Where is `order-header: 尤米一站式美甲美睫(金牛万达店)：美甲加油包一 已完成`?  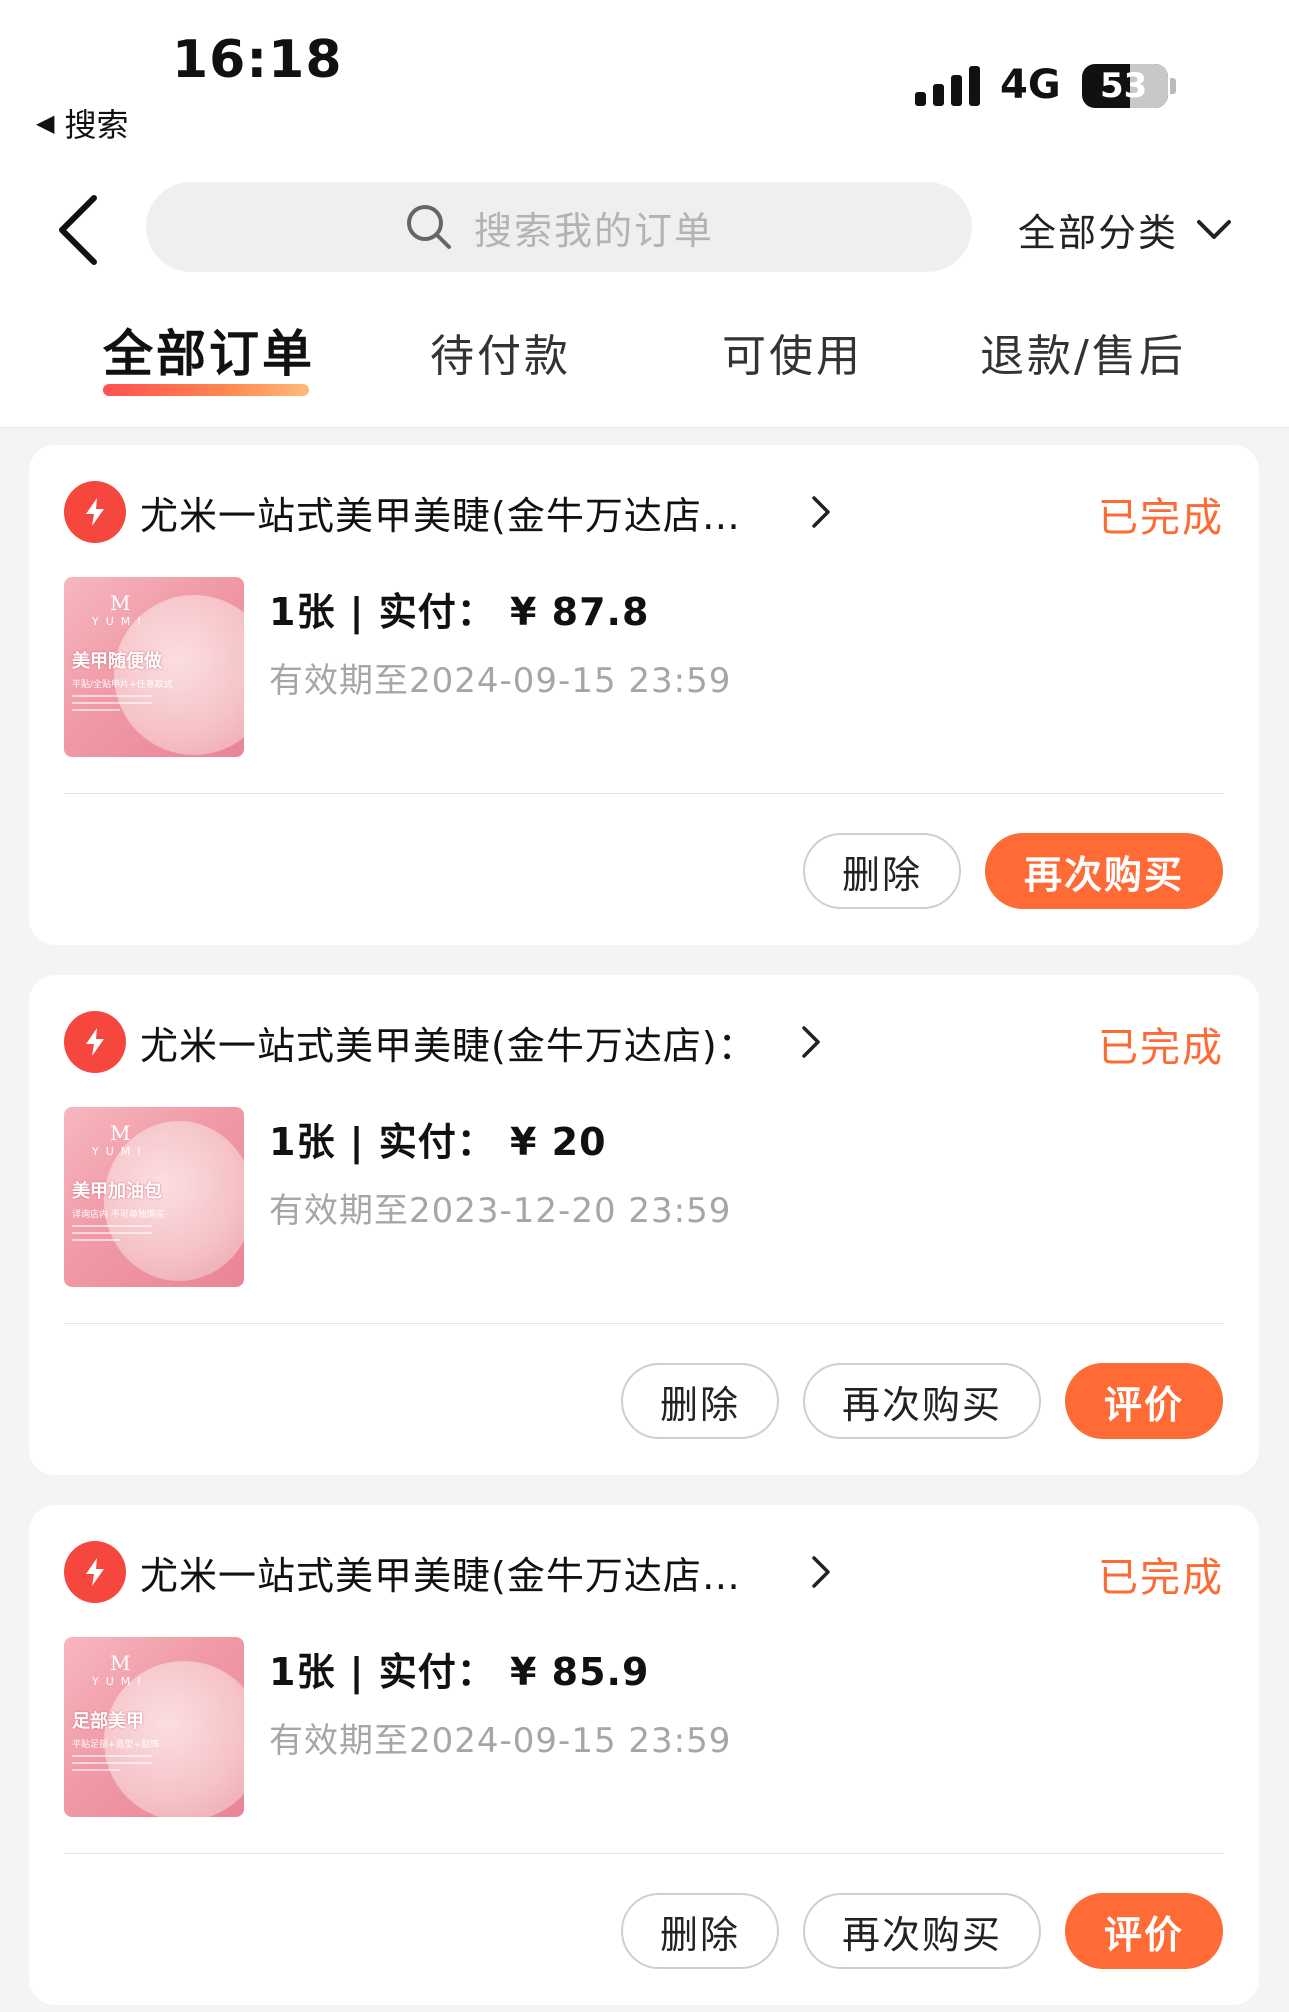
order-header: 尤米一站式美甲美睫(金牛万达店)：美甲加油包一 已完成 is located at coordinates (644, 1043).